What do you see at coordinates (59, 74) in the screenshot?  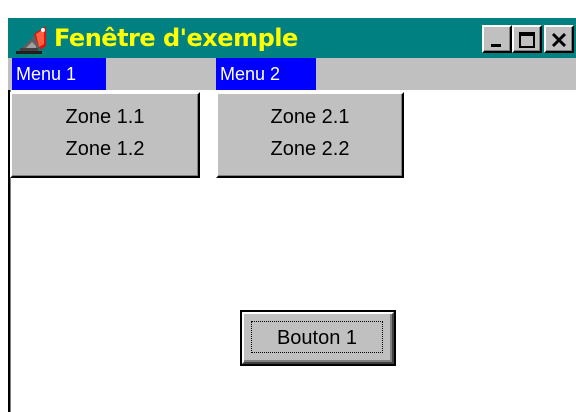 I see `menu-1: Menu 1` at bounding box center [59, 74].